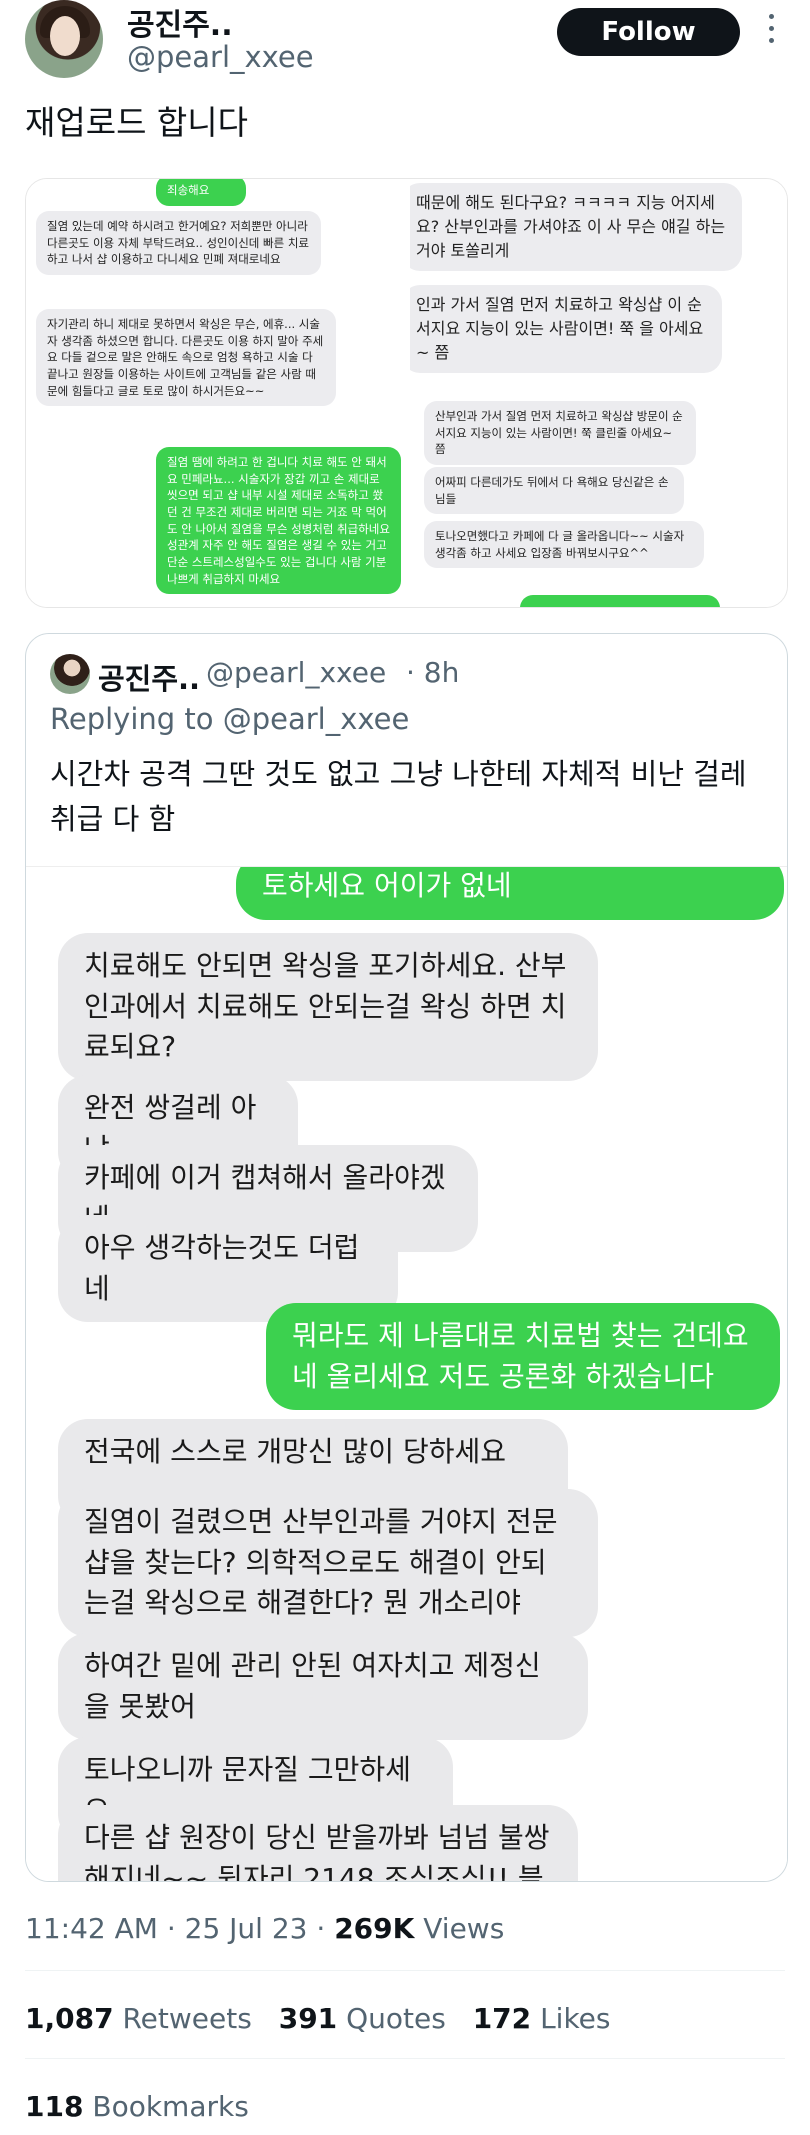 The width and height of the screenshot is (810, 2135). What do you see at coordinates (70, 674) in the screenshot?
I see `quoted-author-avatar` at bounding box center [70, 674].